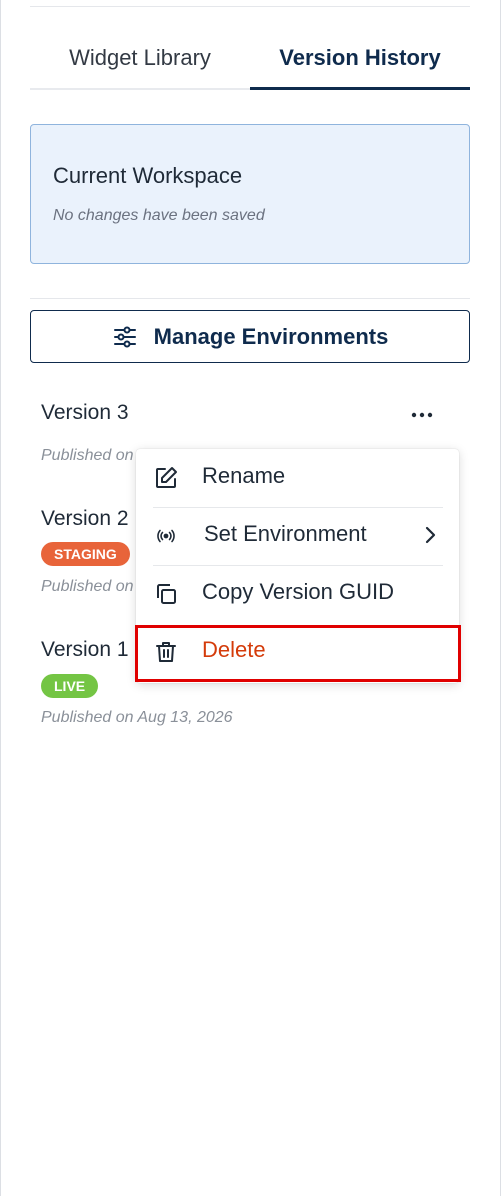 The image size is (501, 1196). Describe the element at coordinates (140, 61) in the screenshot. I see `tab-widget-library: Widget Library` at that location.